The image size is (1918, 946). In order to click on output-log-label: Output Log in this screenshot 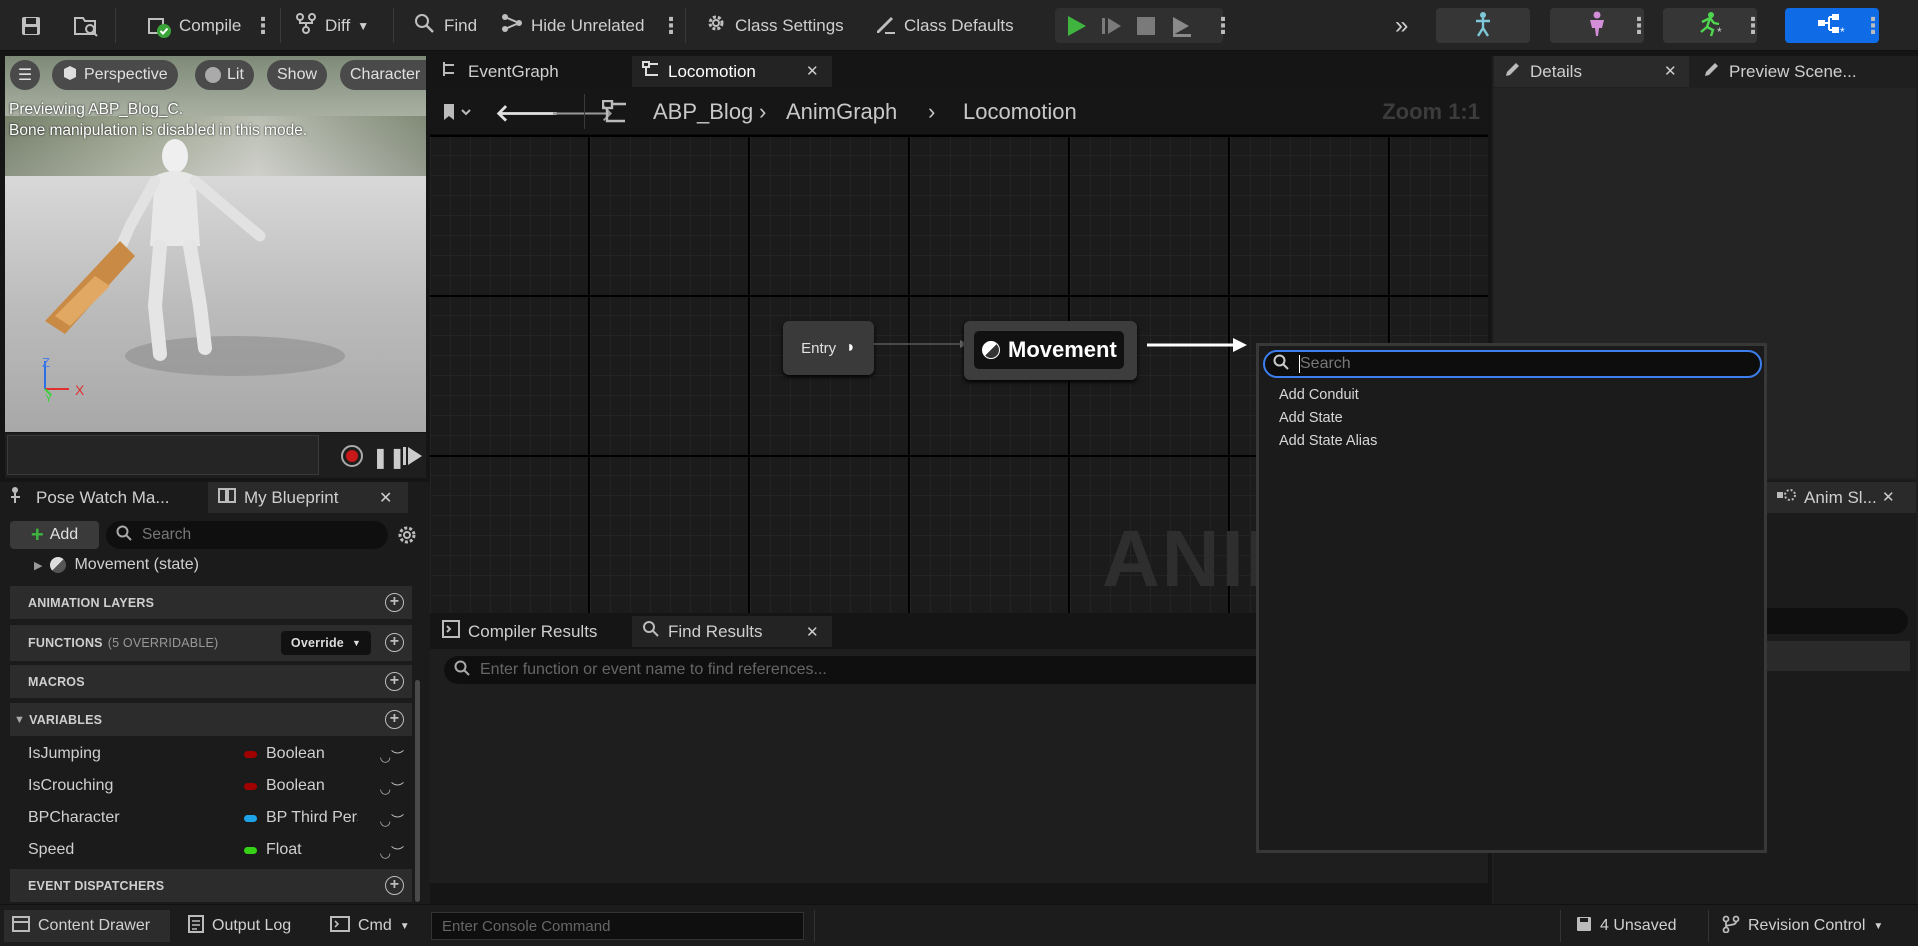, I will do `click(252, 925)`.